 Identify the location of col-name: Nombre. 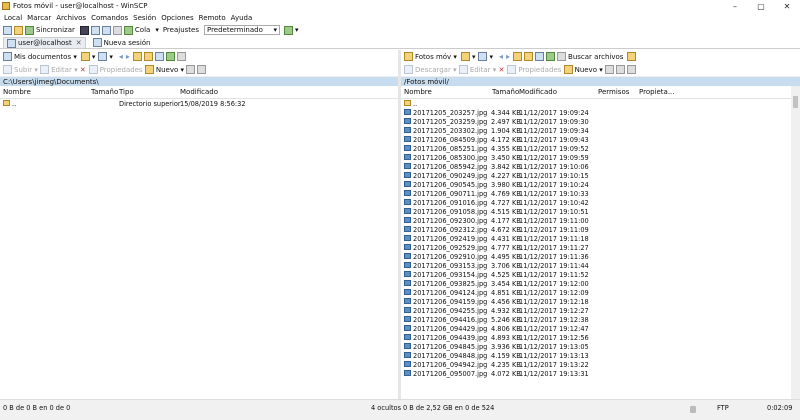
(17, 92).